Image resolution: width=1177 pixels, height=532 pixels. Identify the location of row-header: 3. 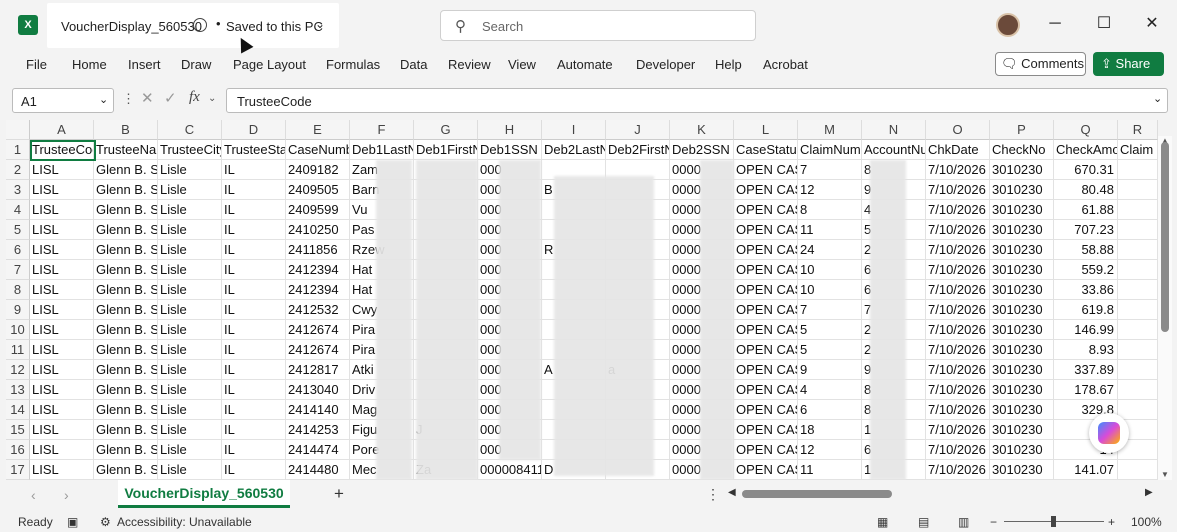
(18, 190).